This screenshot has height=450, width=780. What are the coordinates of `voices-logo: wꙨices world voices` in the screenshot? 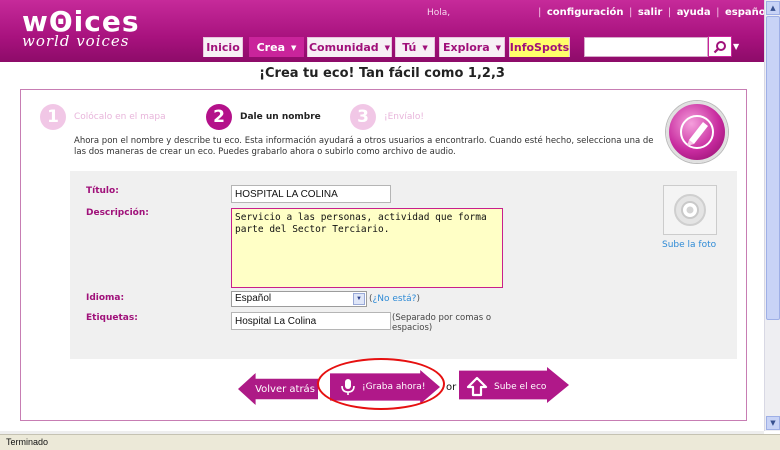 It's located at (81, 29).